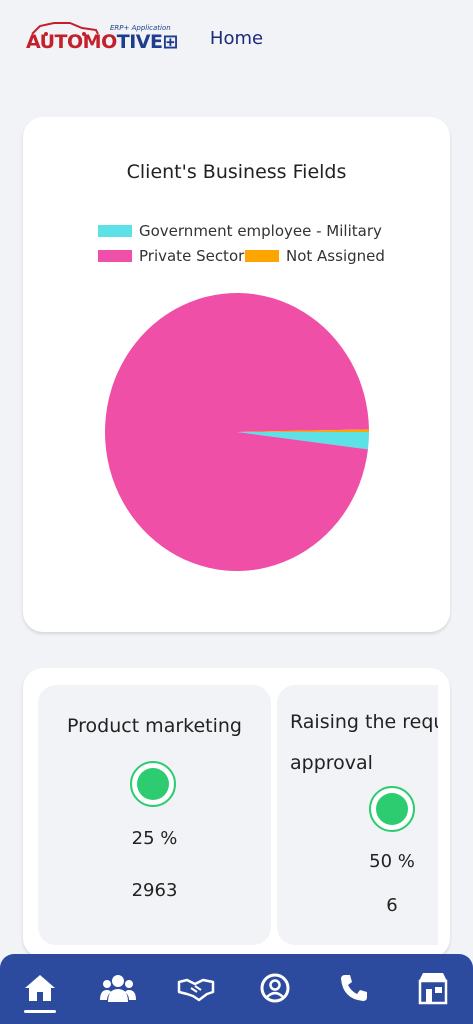 The image size is (473, 1024). I want to click on legend-item-private-sector: Private Sector, so click(171, 256).